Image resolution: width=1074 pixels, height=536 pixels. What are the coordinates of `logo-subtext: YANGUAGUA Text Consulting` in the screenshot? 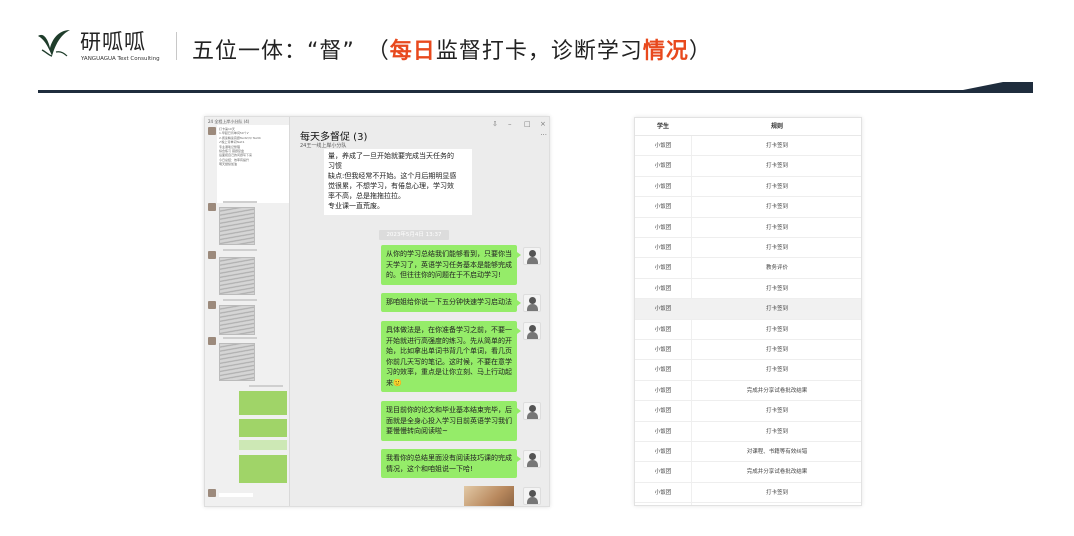 It's located at (120, 59).